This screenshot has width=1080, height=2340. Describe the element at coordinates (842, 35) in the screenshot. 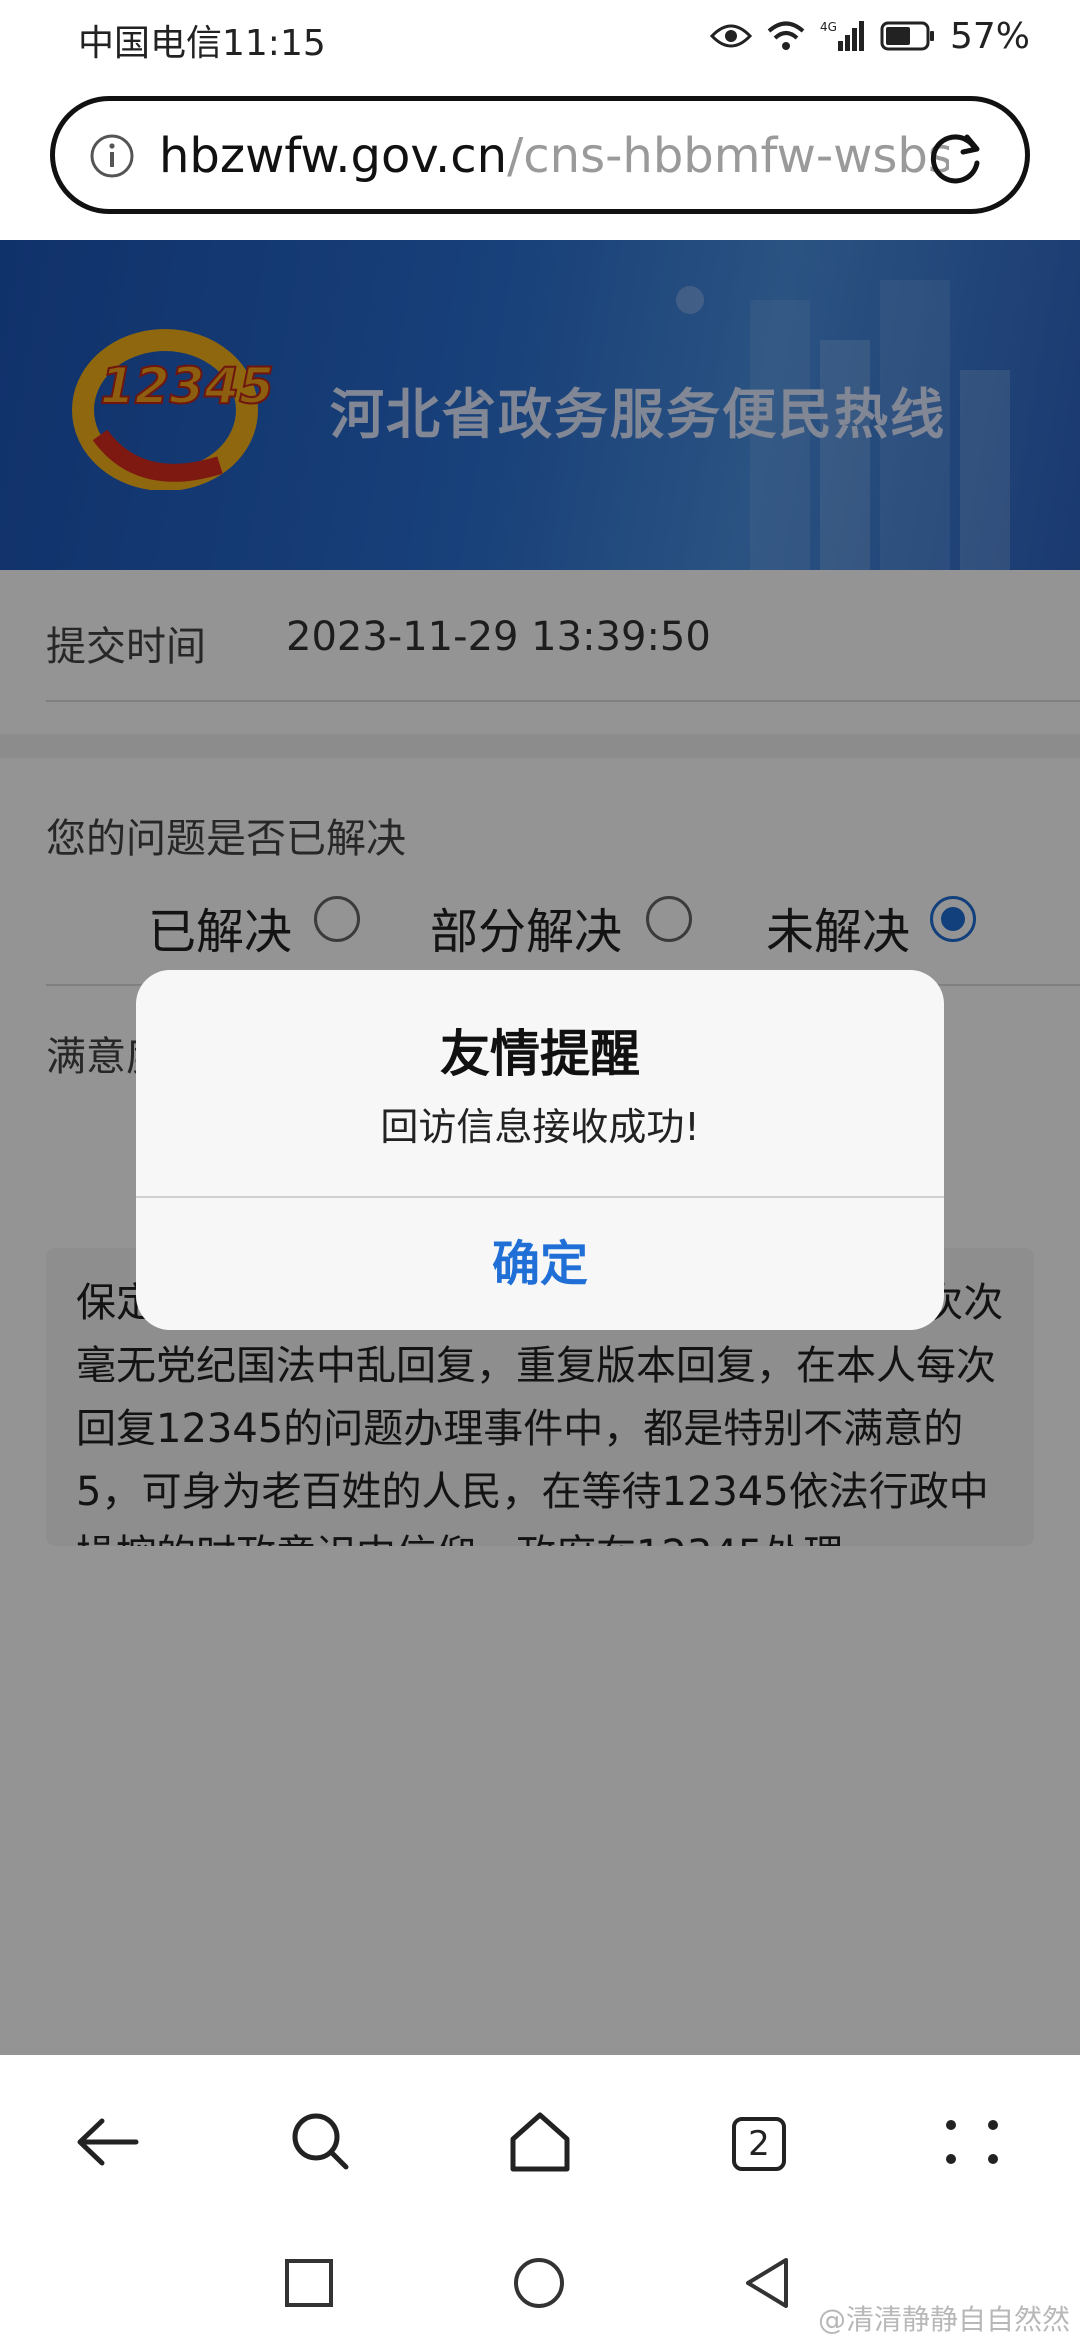

I see `signal-icon: 4G` at that location.